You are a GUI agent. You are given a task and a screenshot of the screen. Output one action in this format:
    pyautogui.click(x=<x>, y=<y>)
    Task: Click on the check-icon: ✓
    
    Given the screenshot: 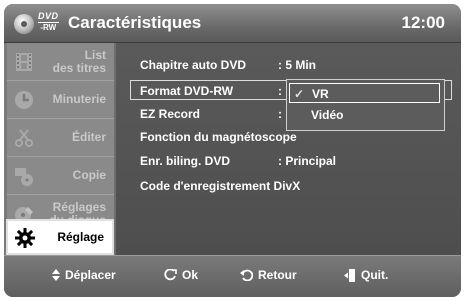 What is the action you would take?
    pyautogui.click(x=299, y=94)
    